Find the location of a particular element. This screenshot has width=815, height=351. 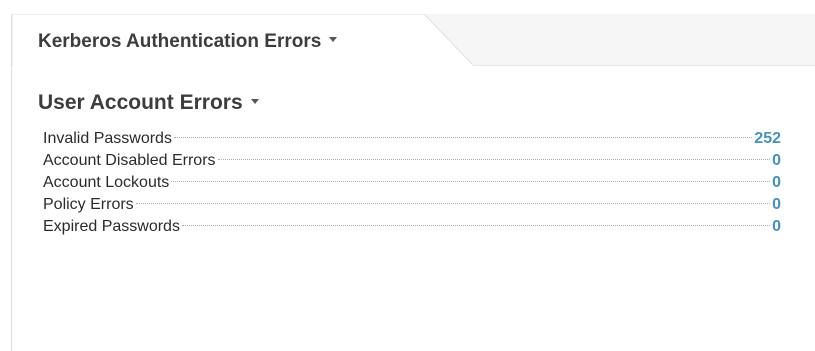

section-title-label: User Account Errors is located at coordinates (140, 102).